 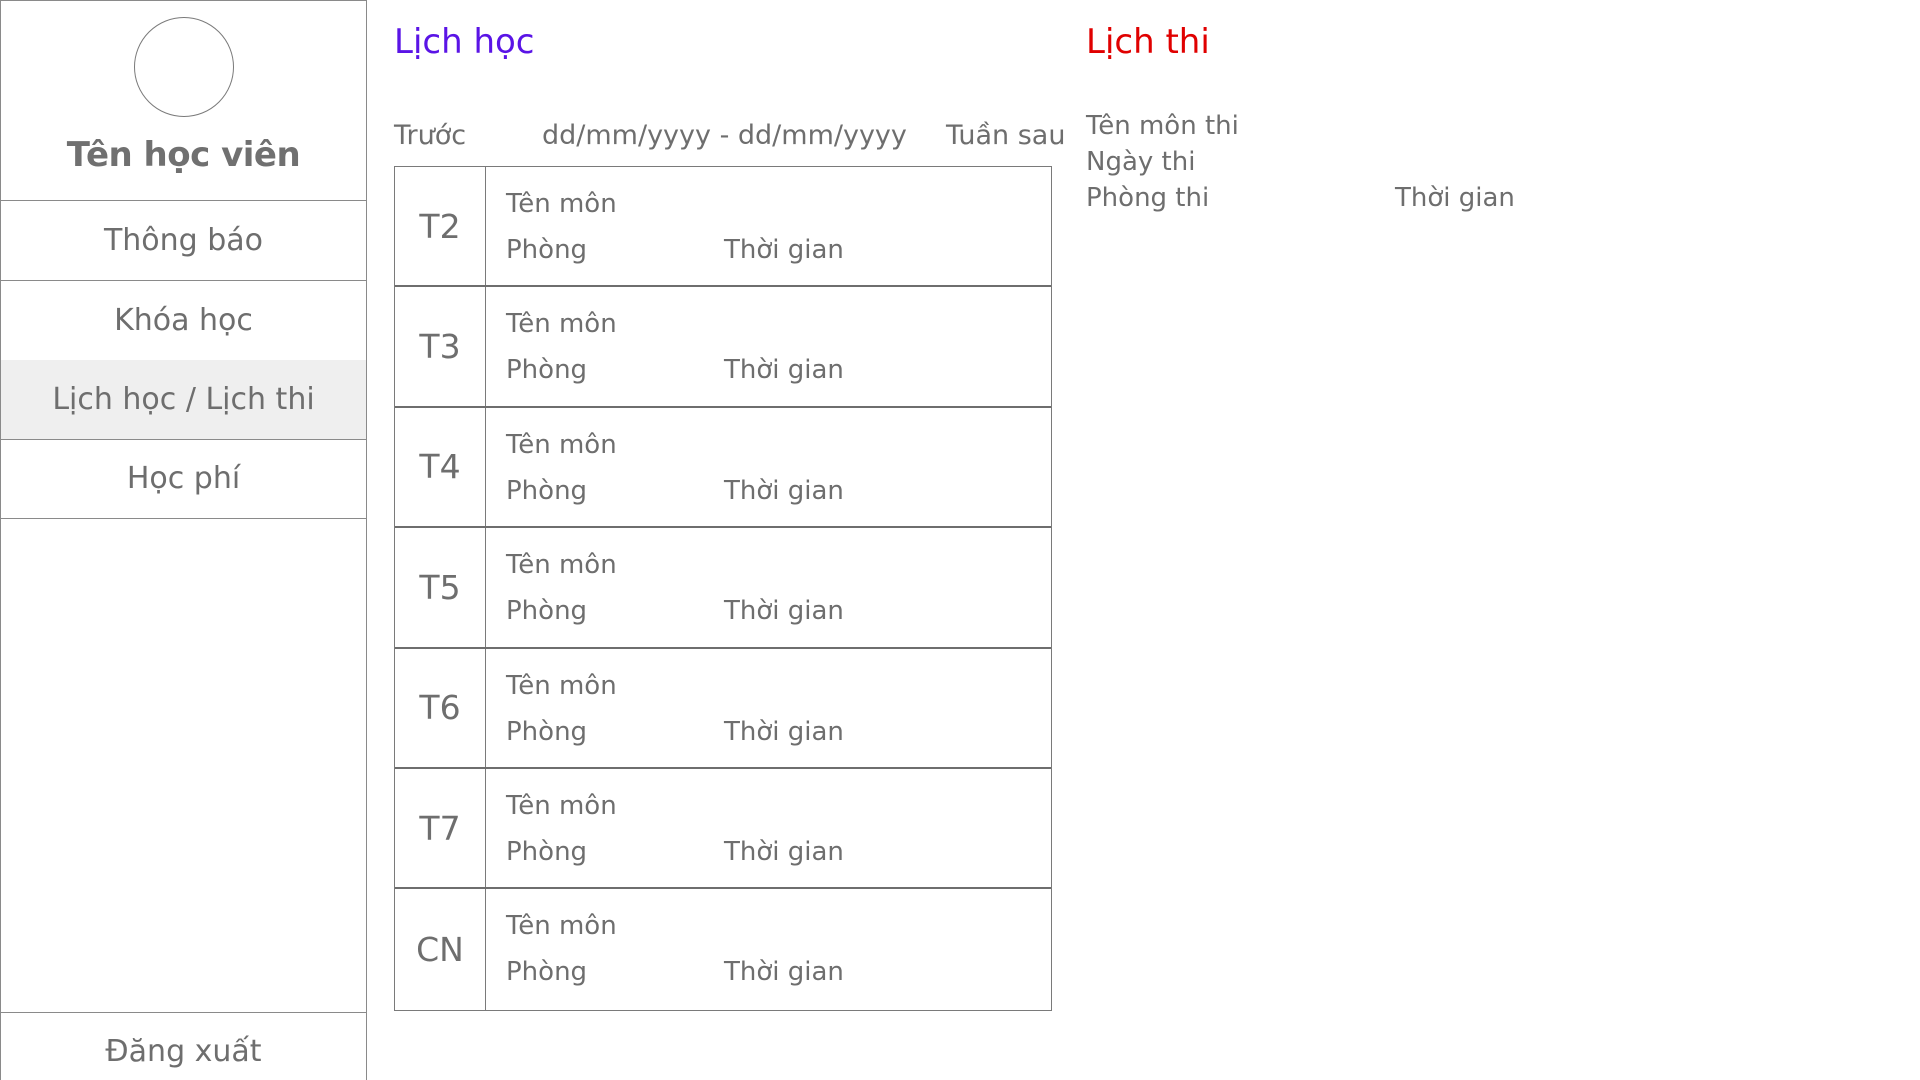 I want to click on sidebar-item-courses: Khóa học, so click(x=183, y=321).